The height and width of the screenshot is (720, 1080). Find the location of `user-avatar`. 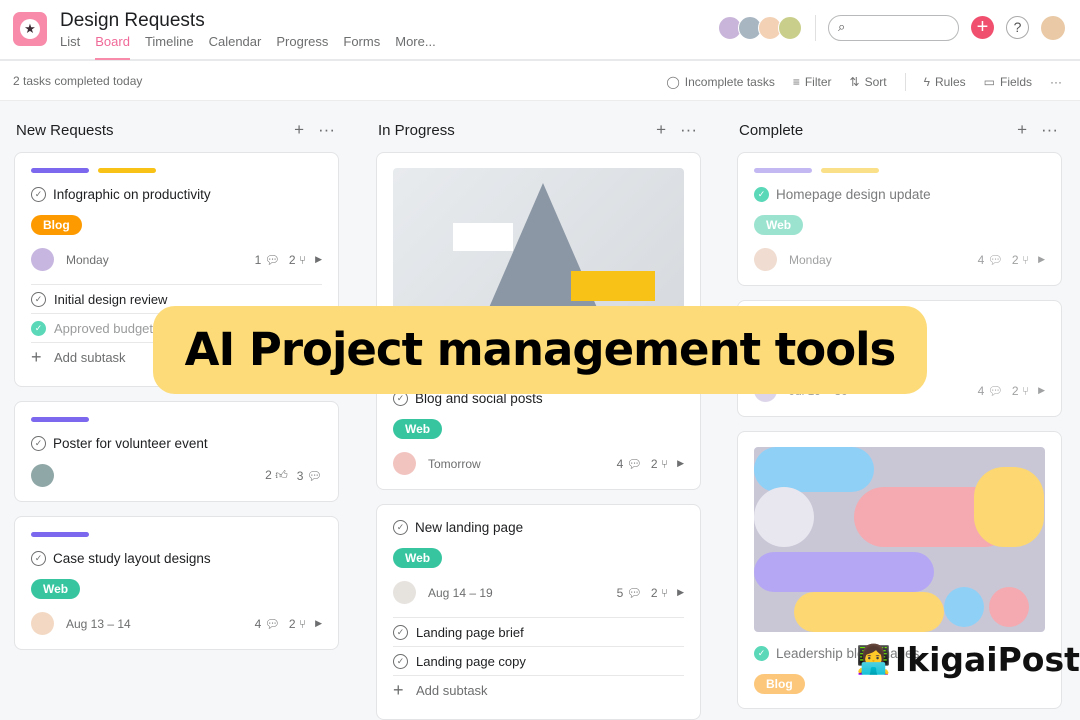

user-avatar is located at coordinates (1053, 28).